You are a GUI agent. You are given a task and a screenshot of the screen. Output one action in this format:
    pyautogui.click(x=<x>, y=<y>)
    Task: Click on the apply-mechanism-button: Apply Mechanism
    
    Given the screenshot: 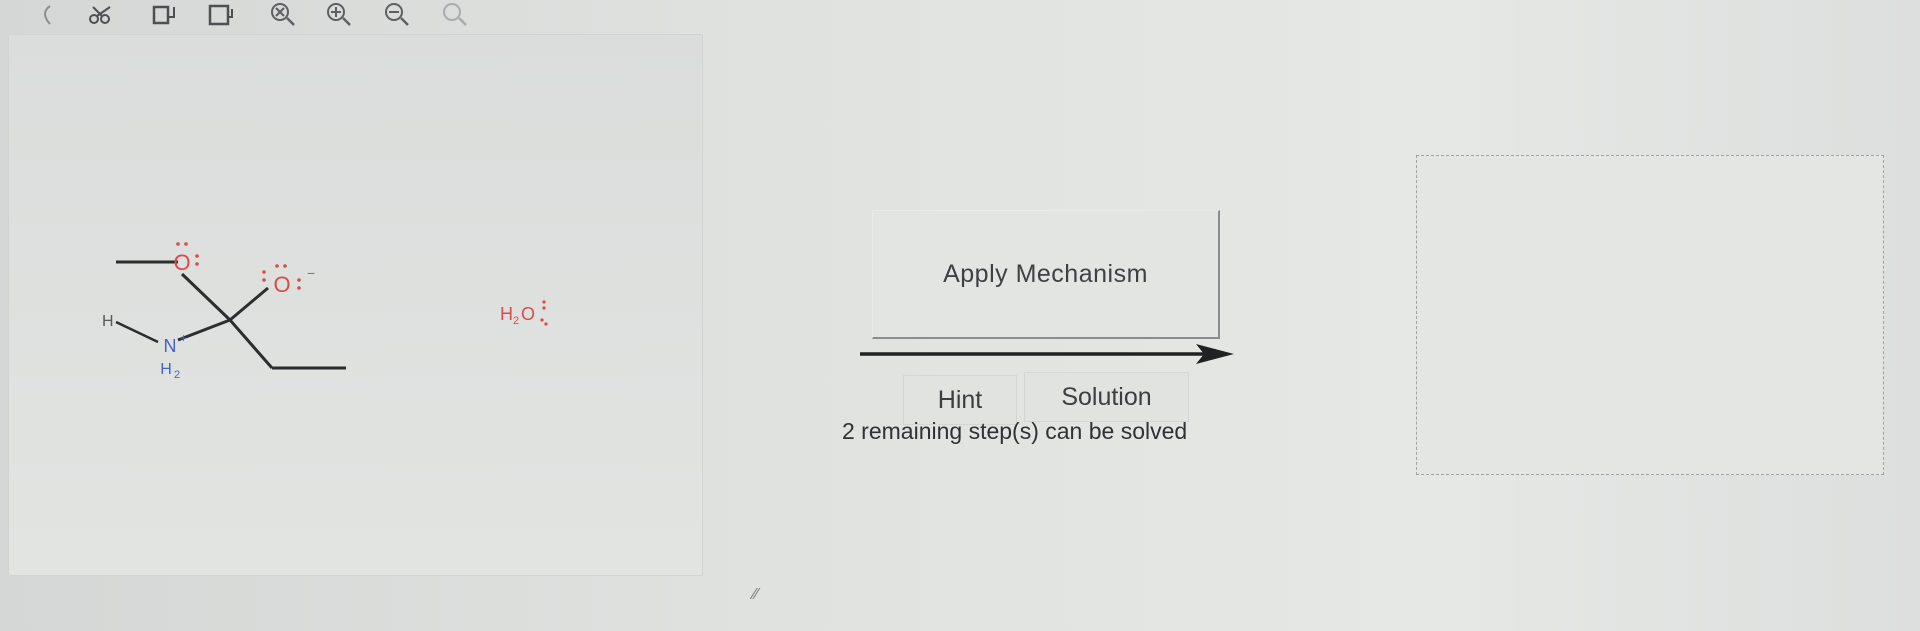 What is the action you would take?
    pyautogui.click(x=1046, y=274)
    